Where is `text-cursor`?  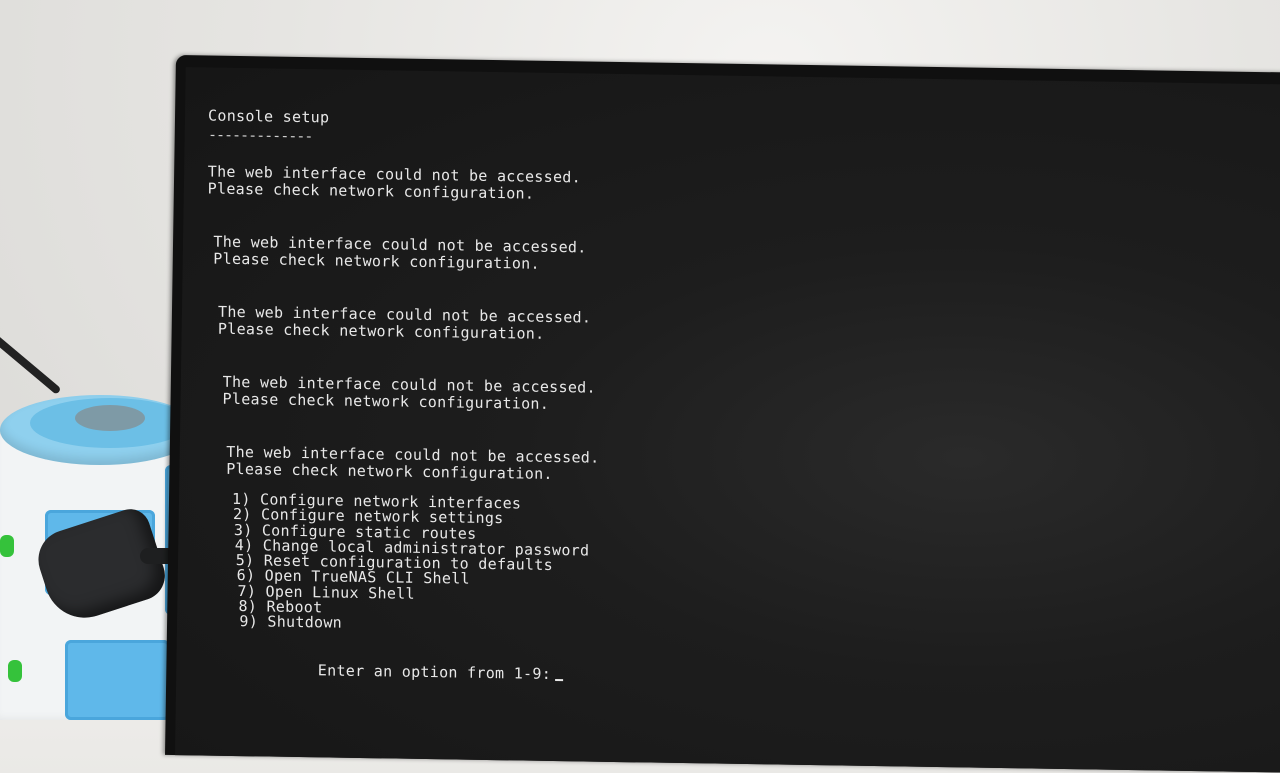
text-cursor is located at coordinates (559, 679).